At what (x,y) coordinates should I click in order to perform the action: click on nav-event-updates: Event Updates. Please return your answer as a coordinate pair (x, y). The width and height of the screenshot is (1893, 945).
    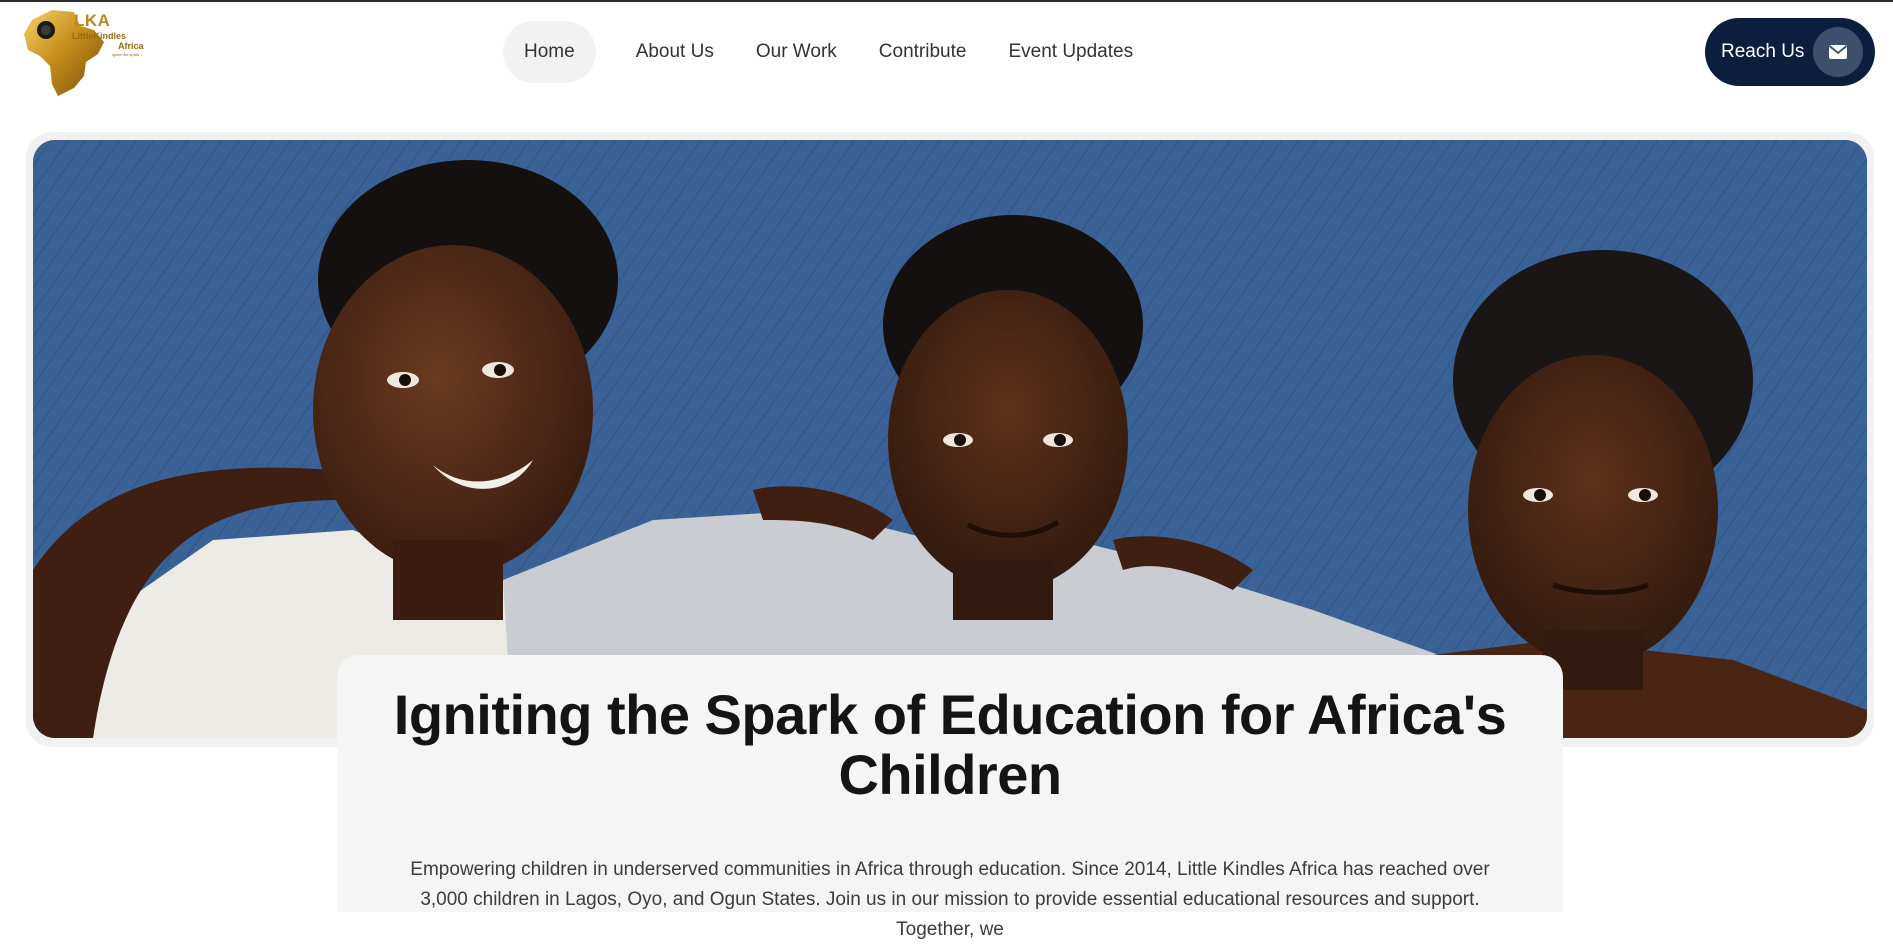
    Looking at the image, I should click on (1070, 52).